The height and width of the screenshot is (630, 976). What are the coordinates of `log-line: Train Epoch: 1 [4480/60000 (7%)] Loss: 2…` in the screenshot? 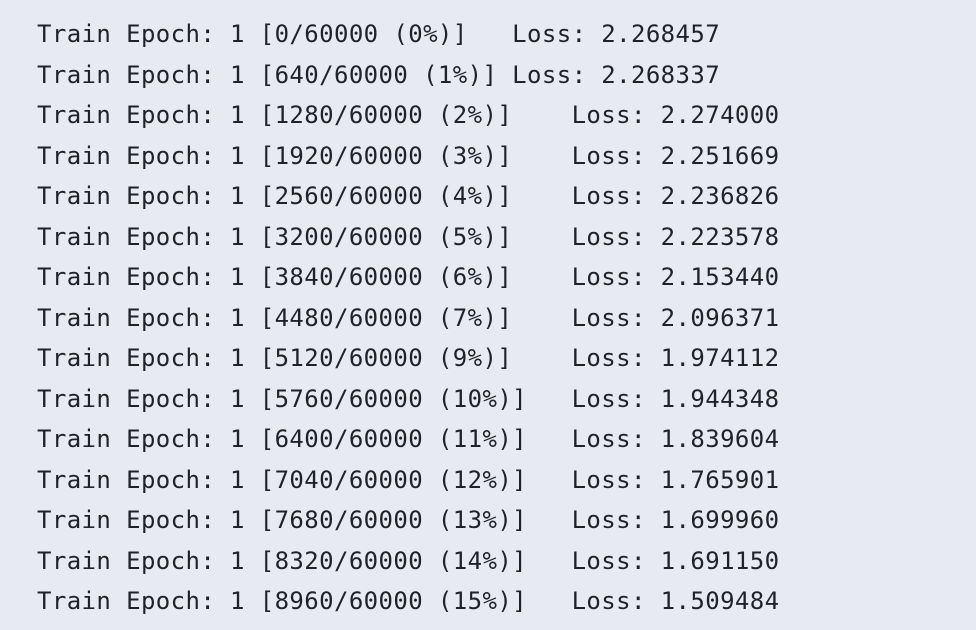 It's located at (408, 317).